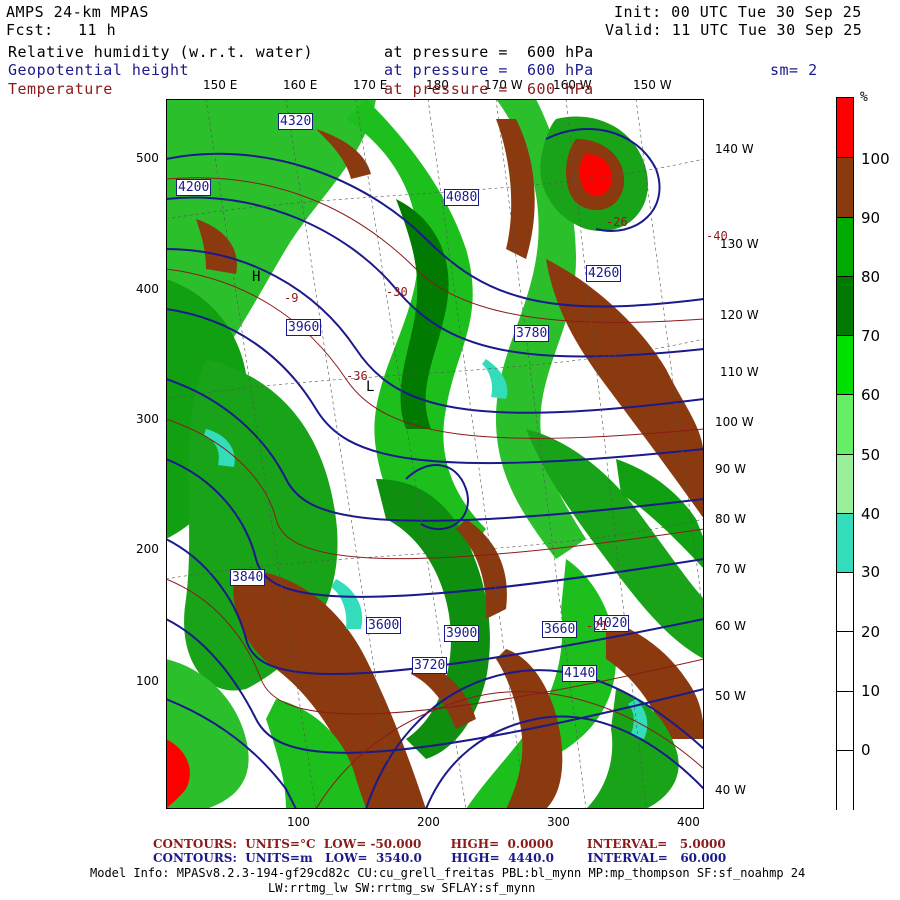 This screenshot has width=900, height=900. Describe the element at coordinates (147, 158) in the screenshot. I see `y-tick: 500` at that location.